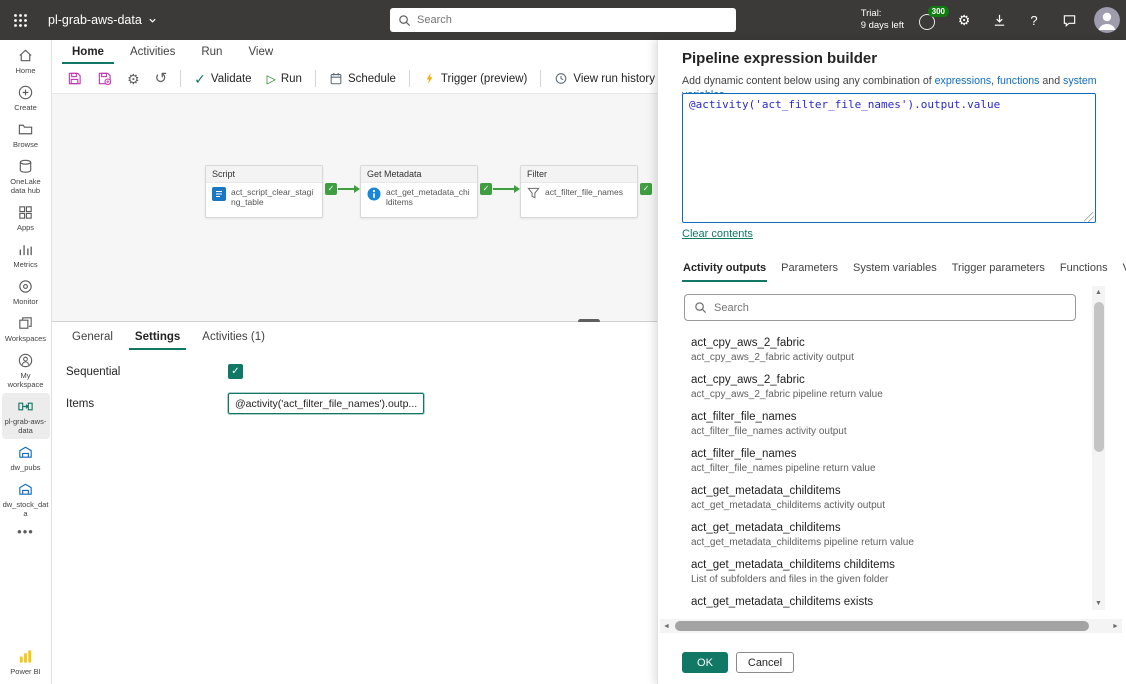 This screenshot has height=684, width=1126. I want to click on sidebar-item-onelake-data-hub: OneLake data hub, so click(26, 176).